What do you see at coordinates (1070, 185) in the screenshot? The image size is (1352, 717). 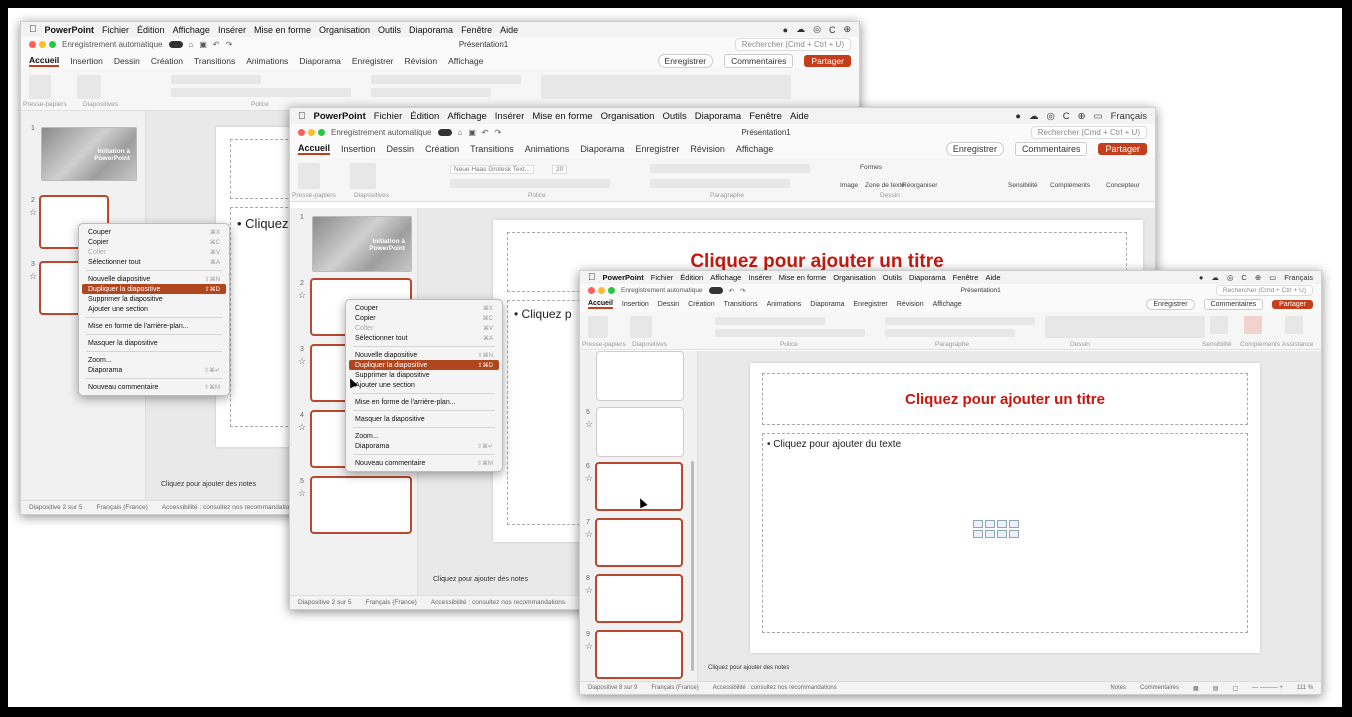 I see `addins-button: Compléments` at bounding box center [1070, 185].